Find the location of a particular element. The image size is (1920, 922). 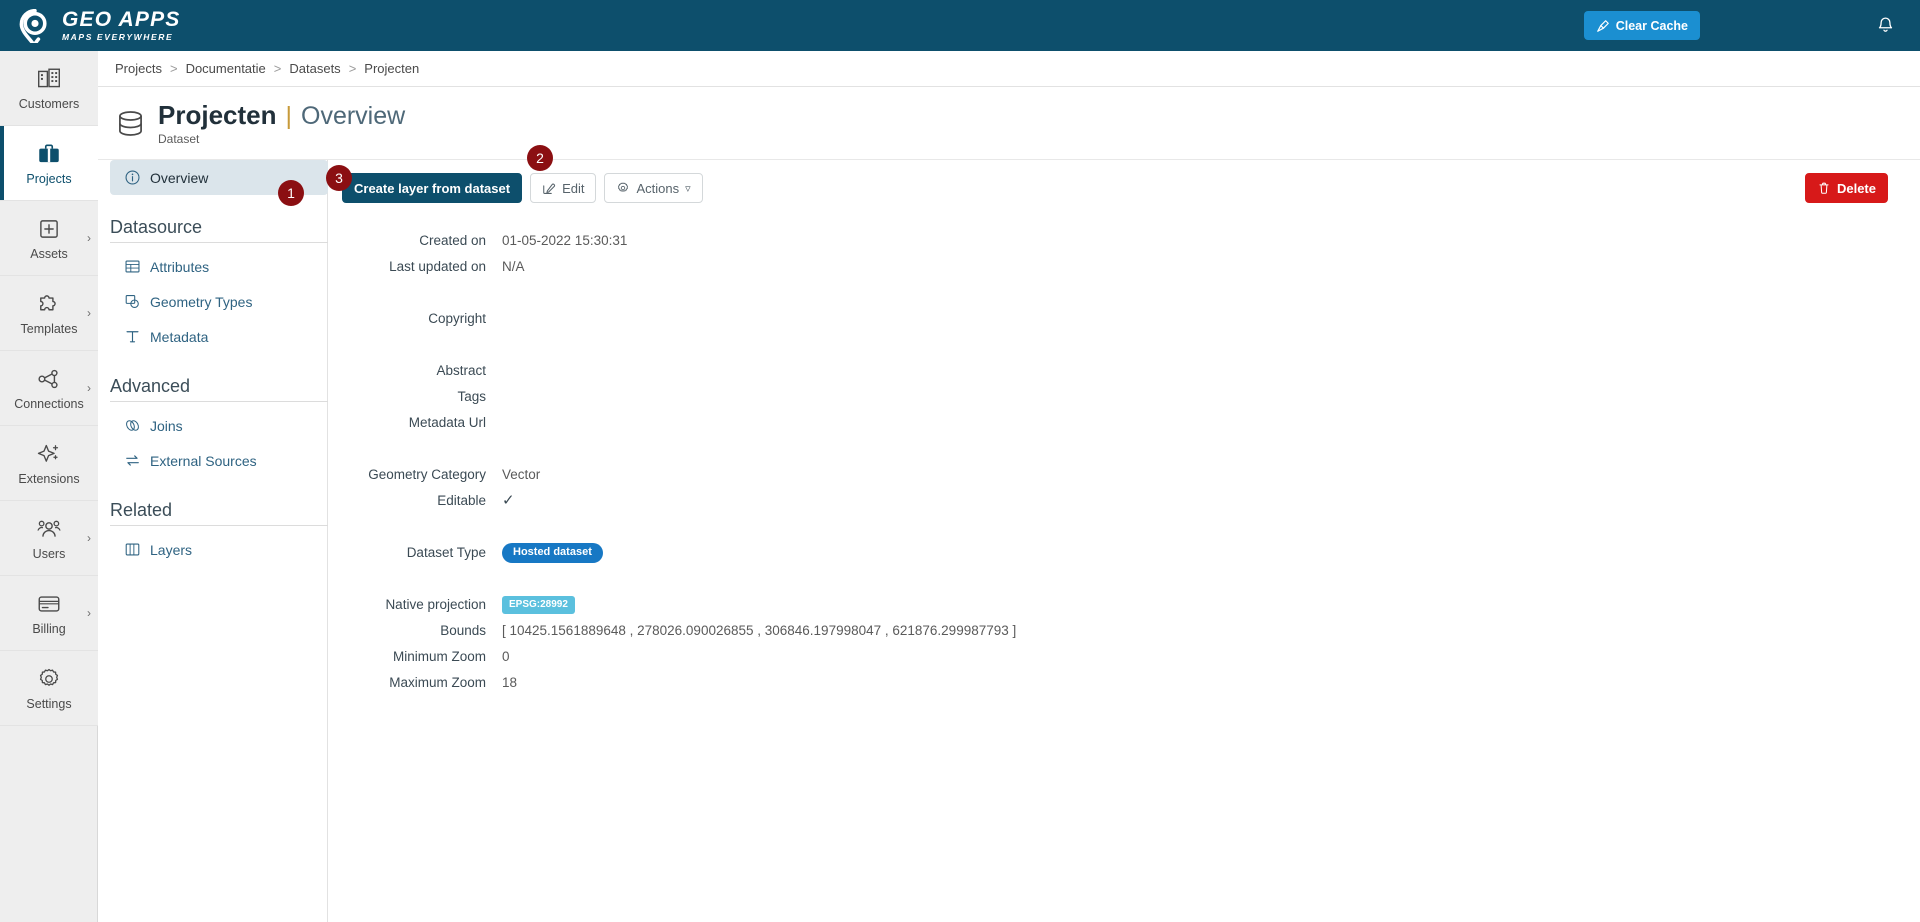

detail-row-created-on: Created on 01-05-2022 15:30:31 is located at coordinates (942, 241).